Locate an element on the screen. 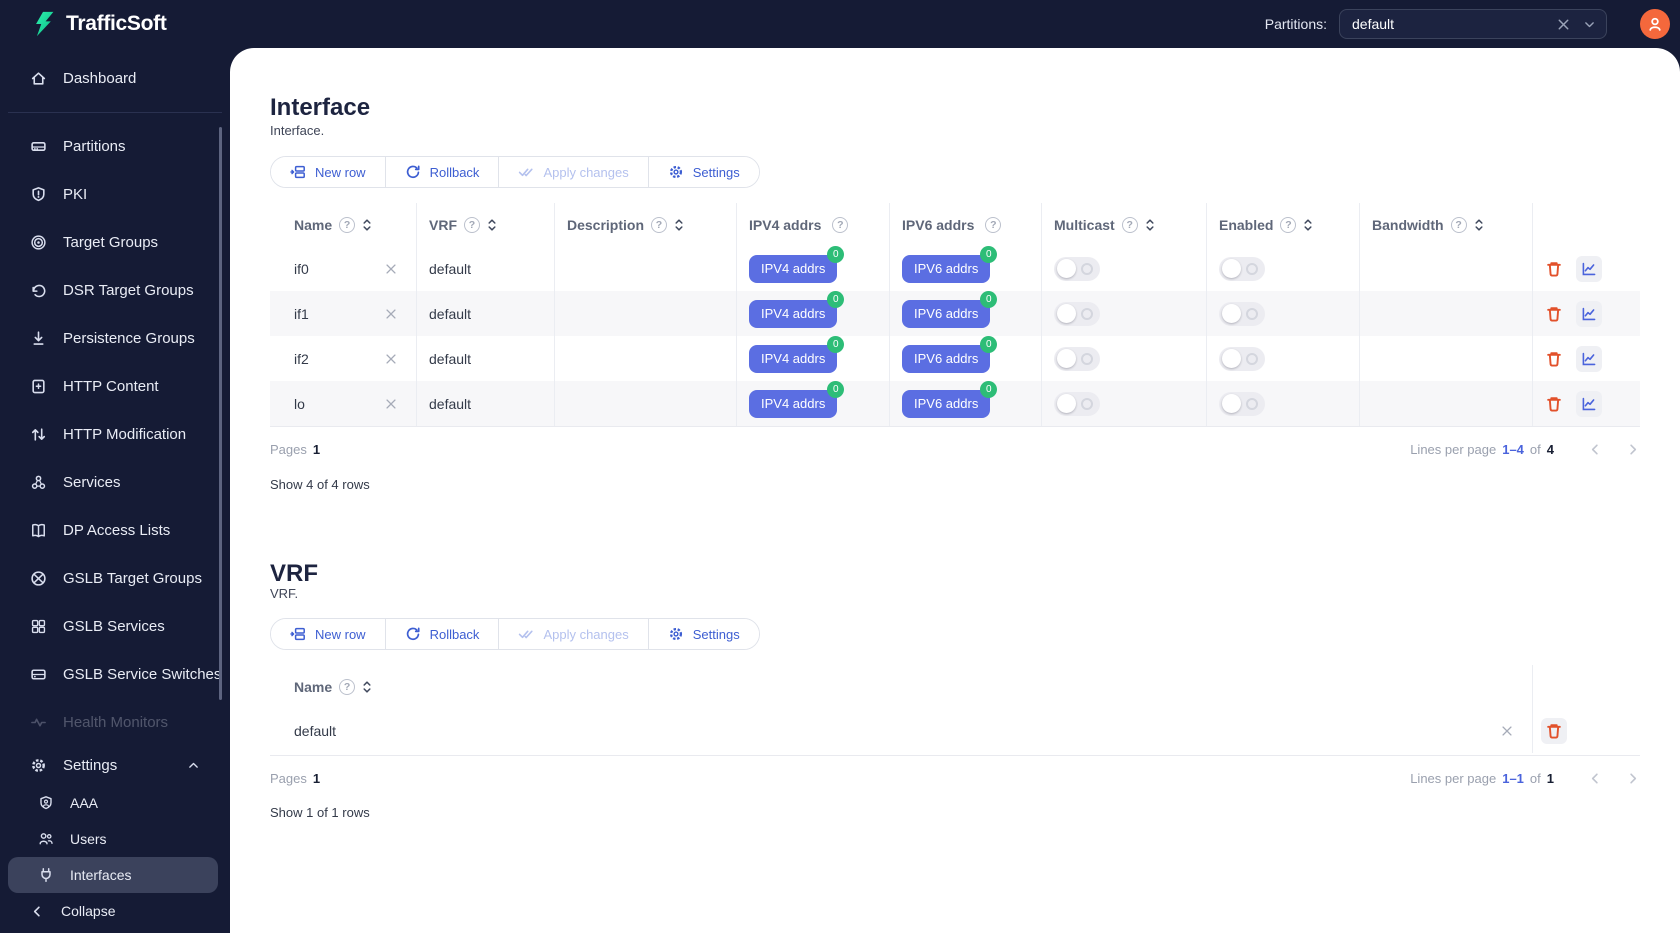 The height and width of the screenshot is (933, 1680). clear-partition-icon is located at coordinates (1563, 24).